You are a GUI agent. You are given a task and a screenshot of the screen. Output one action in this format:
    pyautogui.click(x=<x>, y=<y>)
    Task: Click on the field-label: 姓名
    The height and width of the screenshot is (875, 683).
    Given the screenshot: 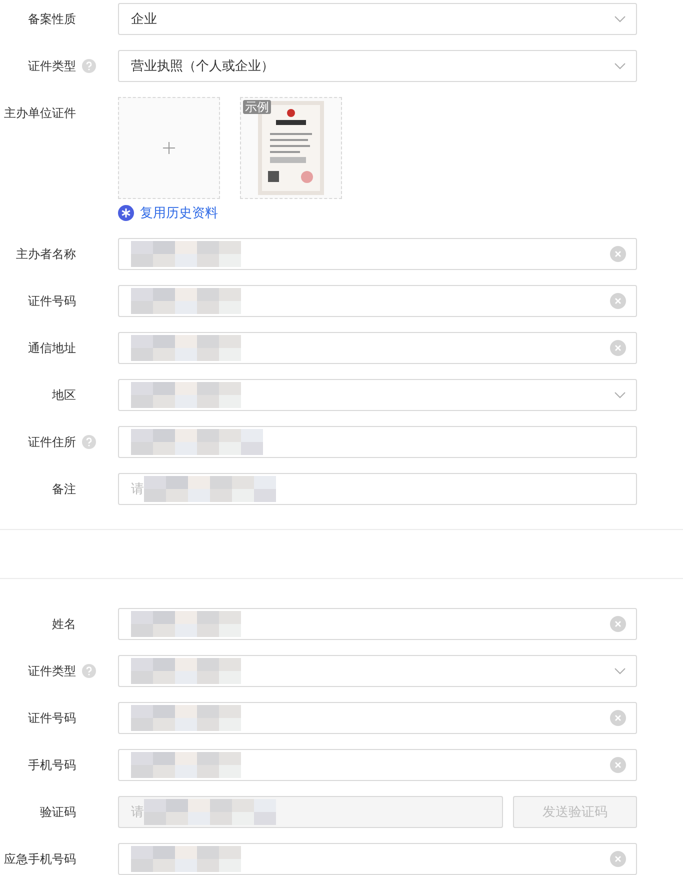 What is the action you would take?
    pyautogui.click(x=63, y=624)
    